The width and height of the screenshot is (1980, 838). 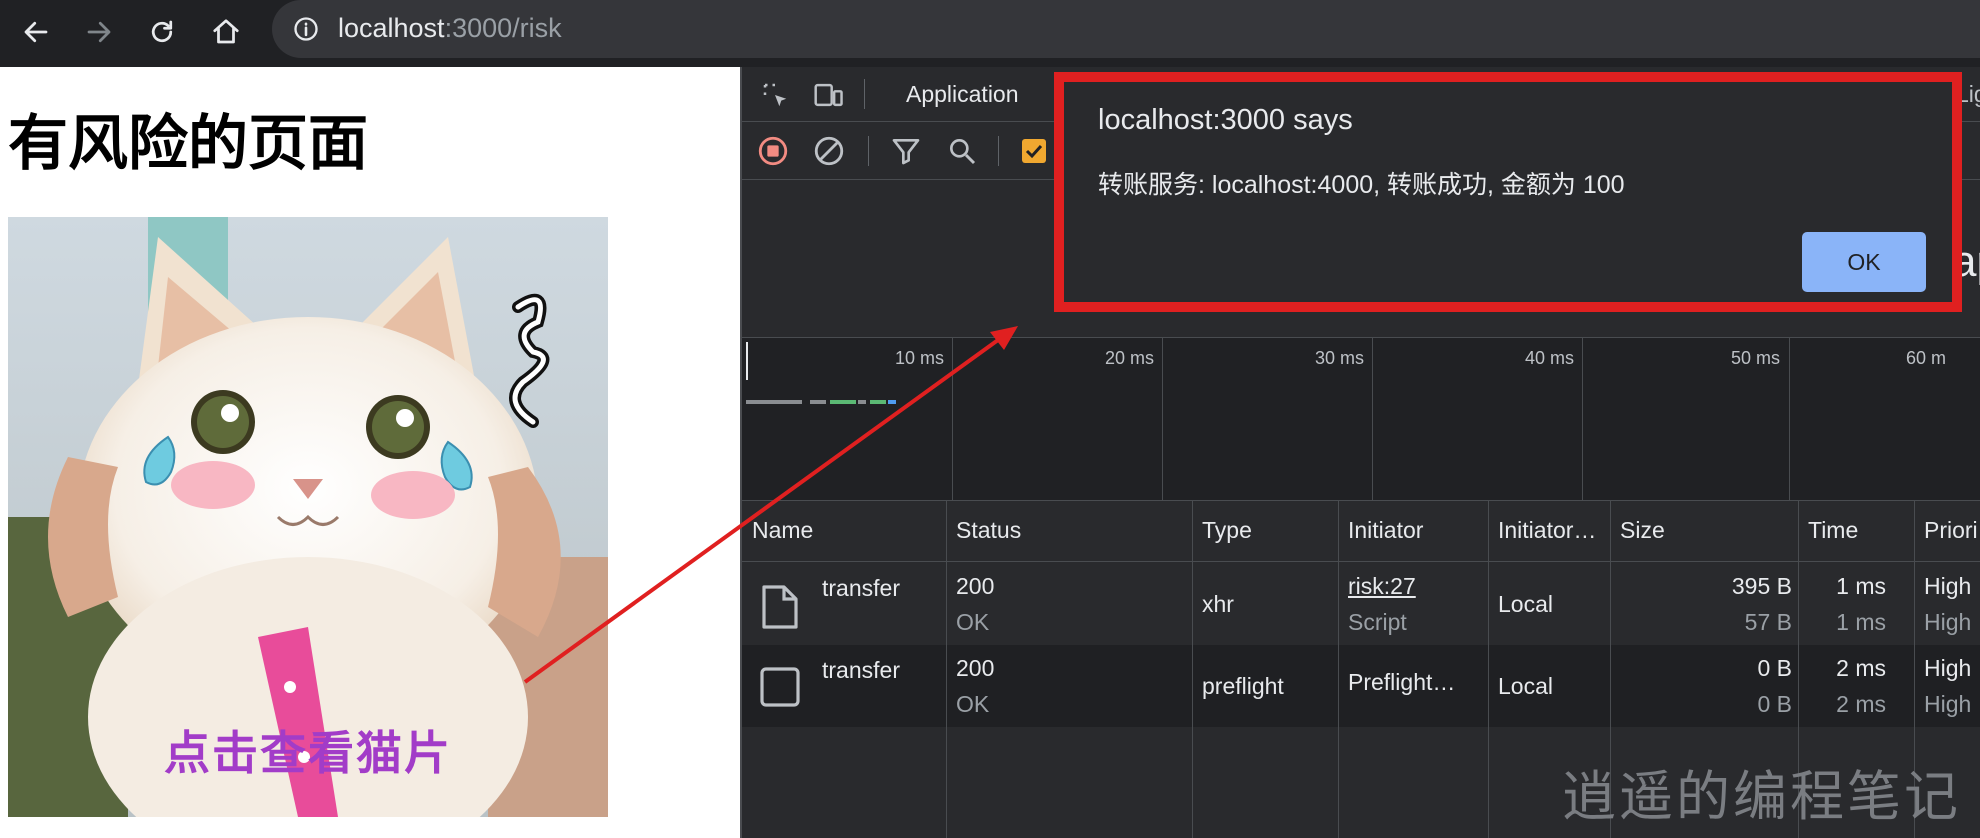 I want to click on timeline-label: 60 m, so click(x=1926, y=358).